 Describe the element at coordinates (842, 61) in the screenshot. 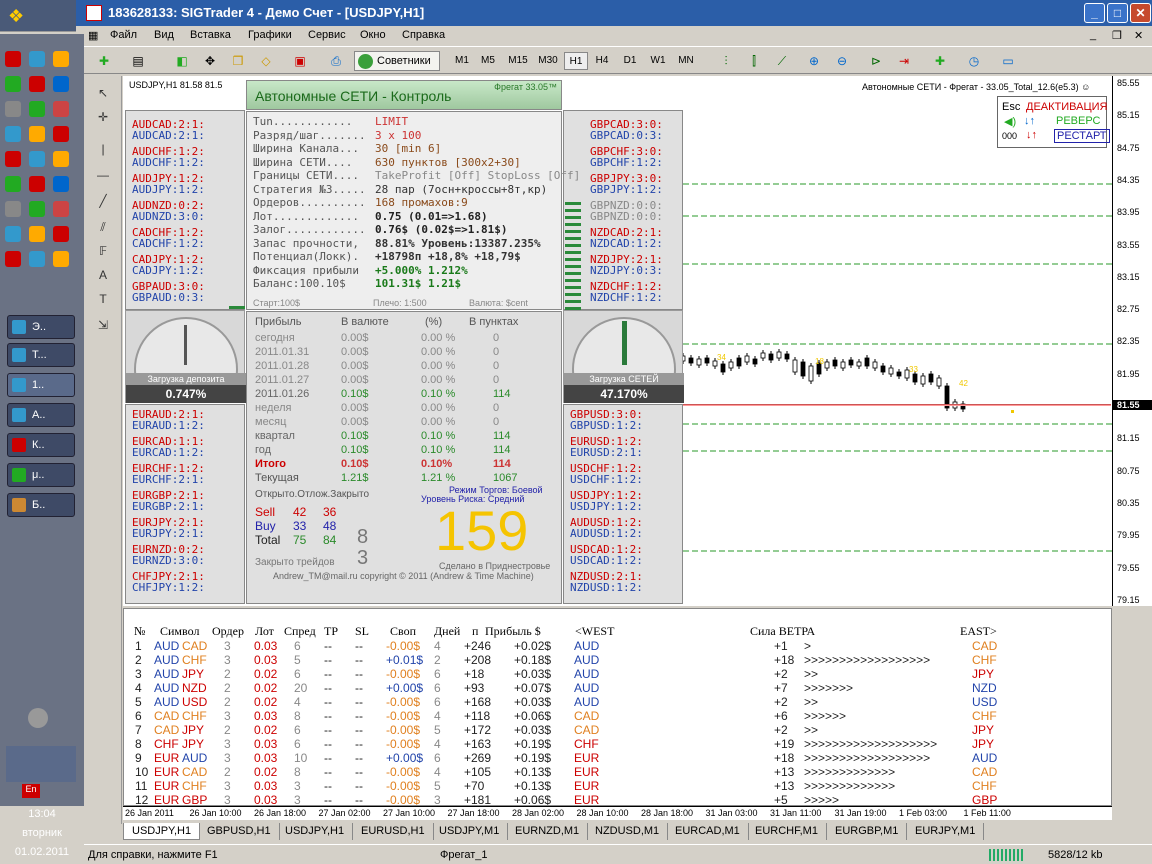

I see `zoom-out-icon: ⊖` at that location.